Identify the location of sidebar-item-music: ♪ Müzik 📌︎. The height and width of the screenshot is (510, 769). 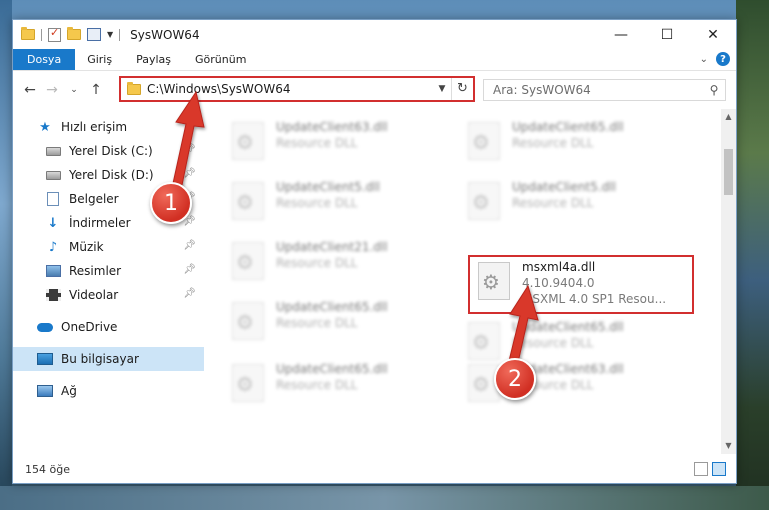
(108, 247).